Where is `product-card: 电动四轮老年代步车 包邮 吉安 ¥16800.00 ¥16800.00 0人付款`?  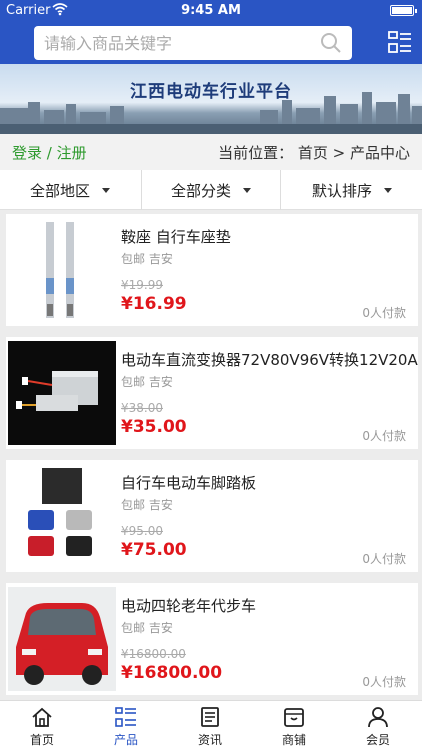 product-card: 电动四轮老年代步车 包邮 吉安 ¥16800.00 ¥16800.00 0人付款 is located at coordinates (212, 639).